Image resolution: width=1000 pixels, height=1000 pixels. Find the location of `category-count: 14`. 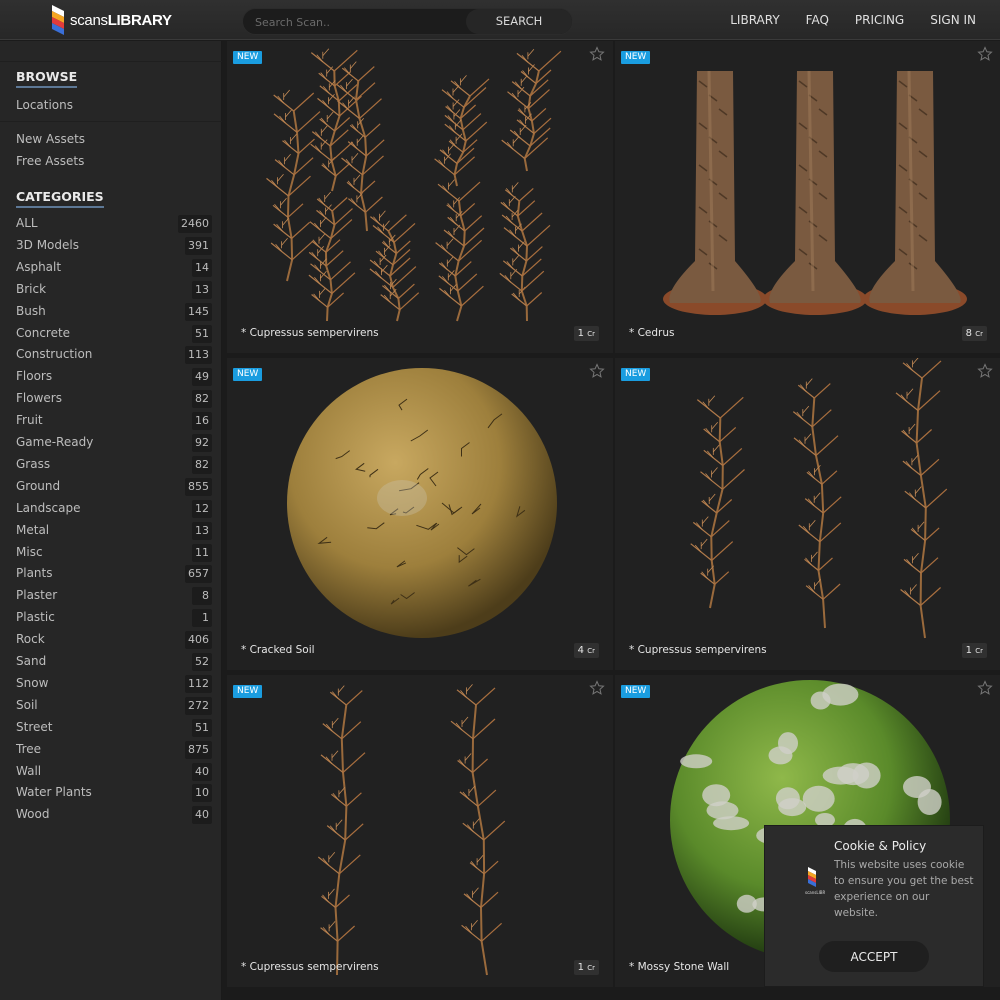

category-count: 14 is located at coordinates (202, 267).